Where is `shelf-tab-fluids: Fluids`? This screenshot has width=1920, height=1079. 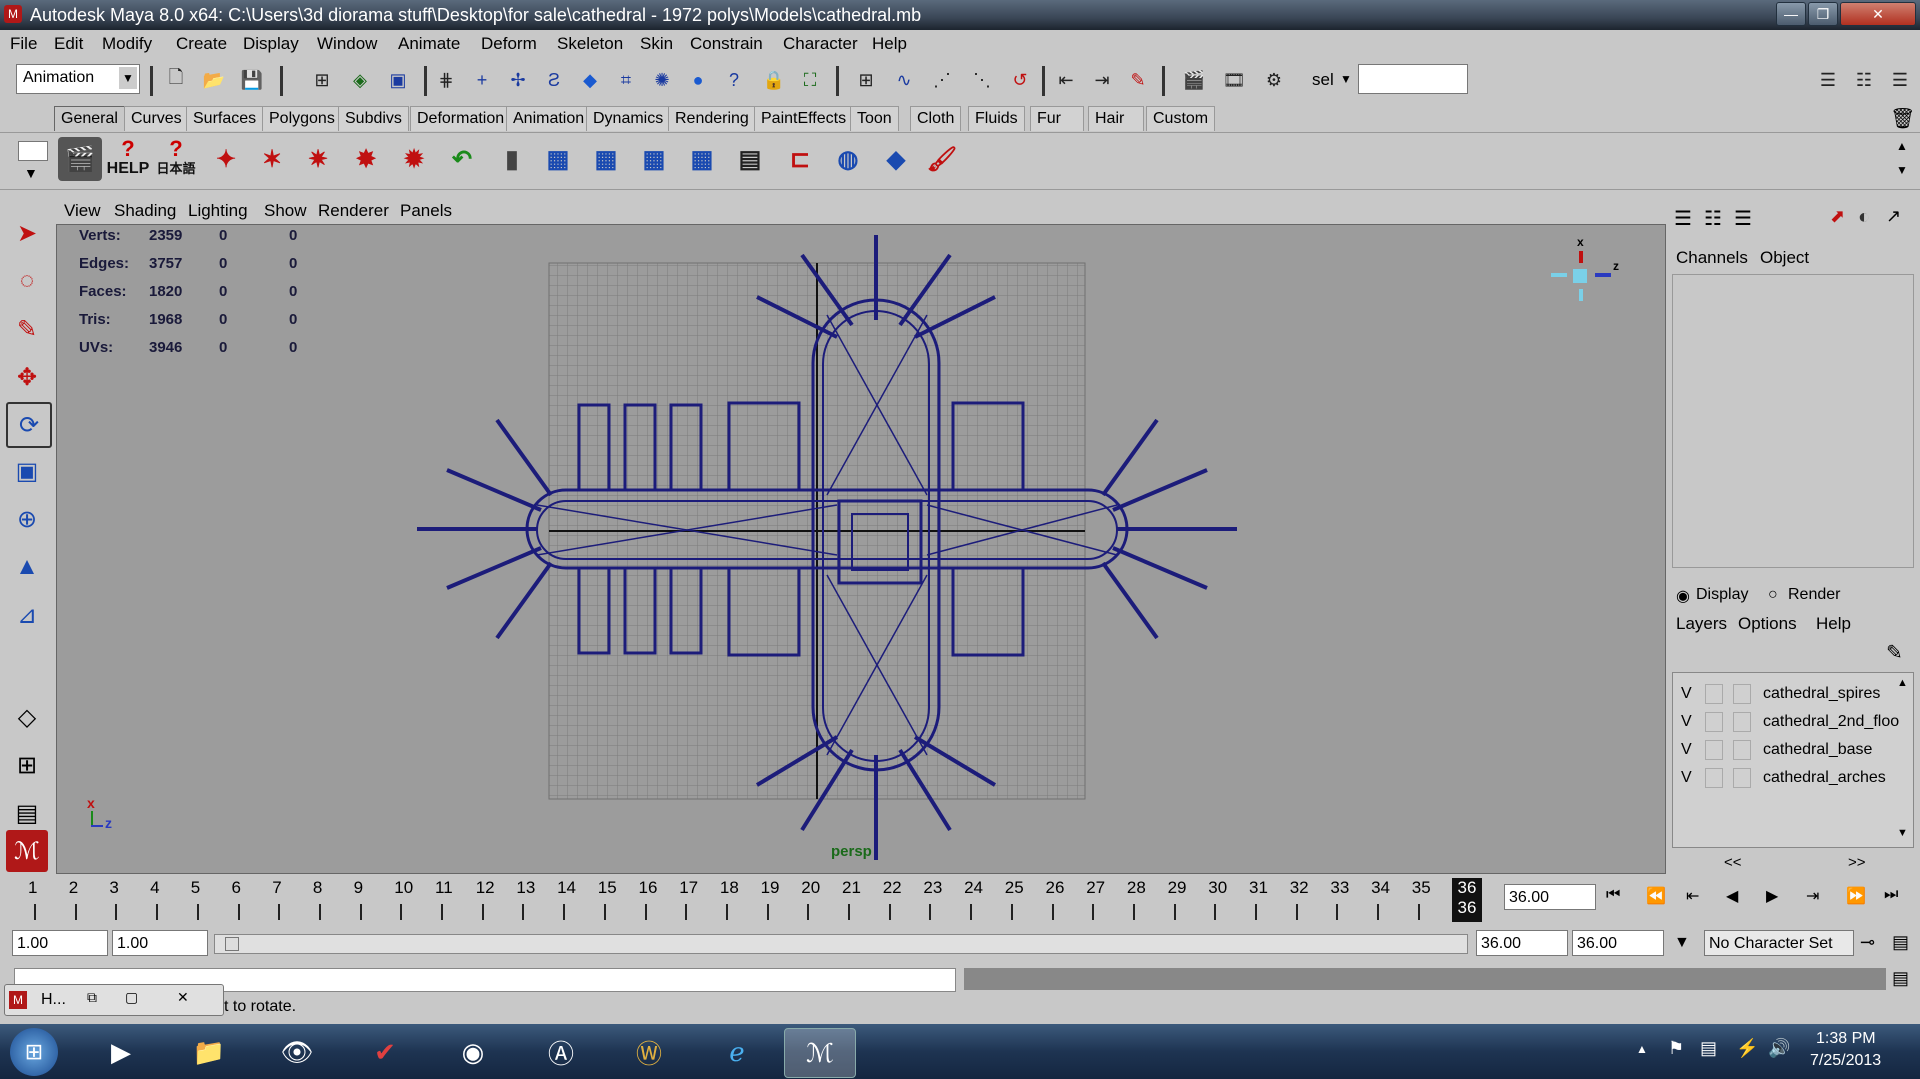
shelf-tab-fluids: Fluids is located at coordinates (996, 118).